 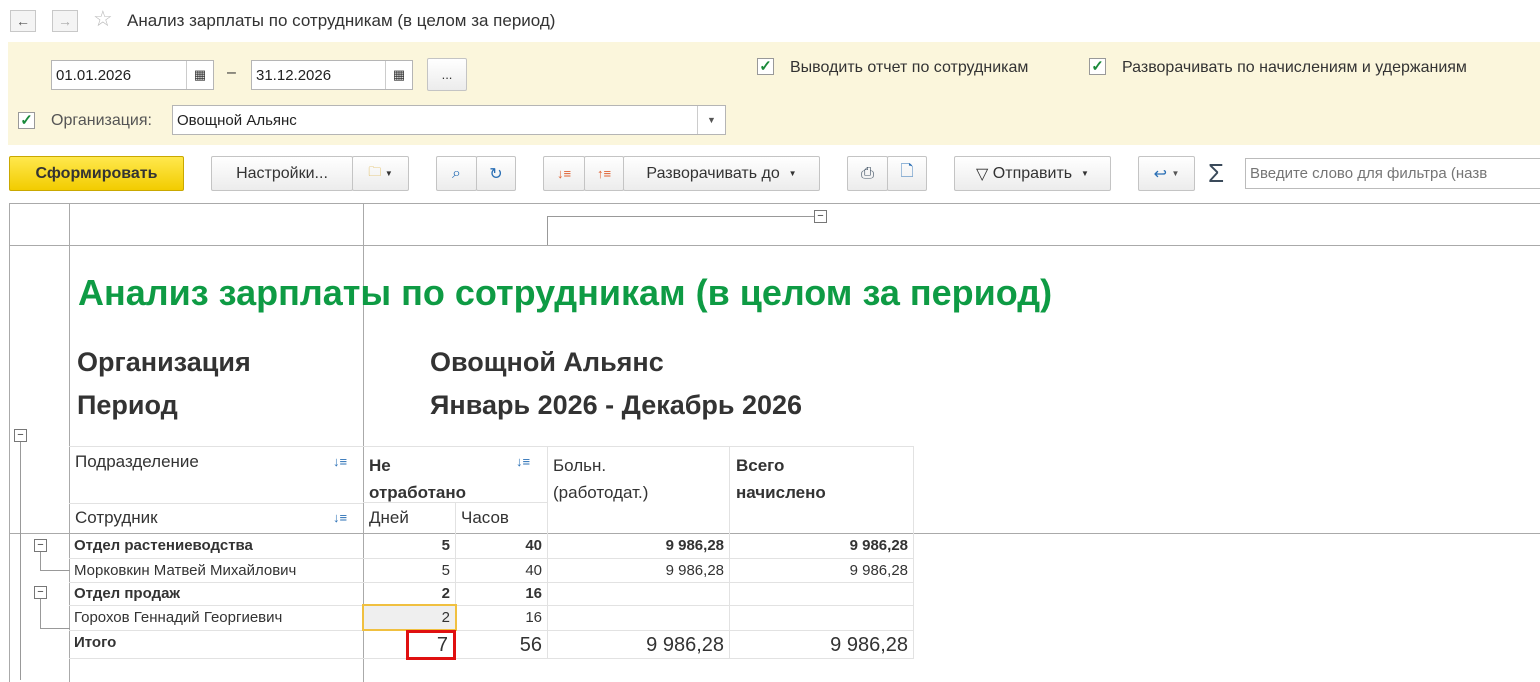 I want to click on total-sick: 9 986,28, so click(x=638, y=645).